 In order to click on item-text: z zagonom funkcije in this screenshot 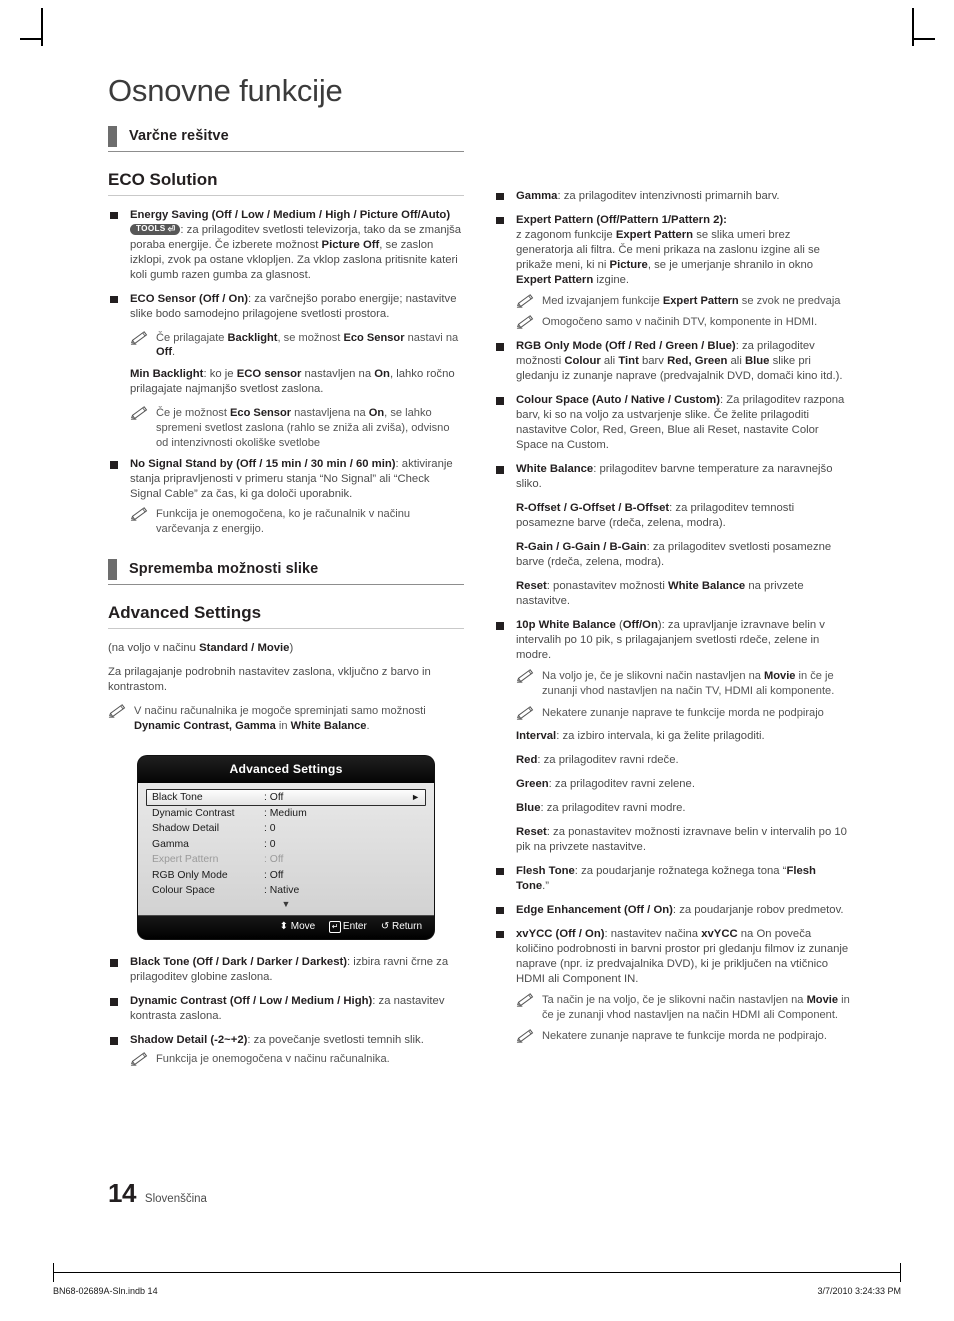, I will do `click(566, 234)`.